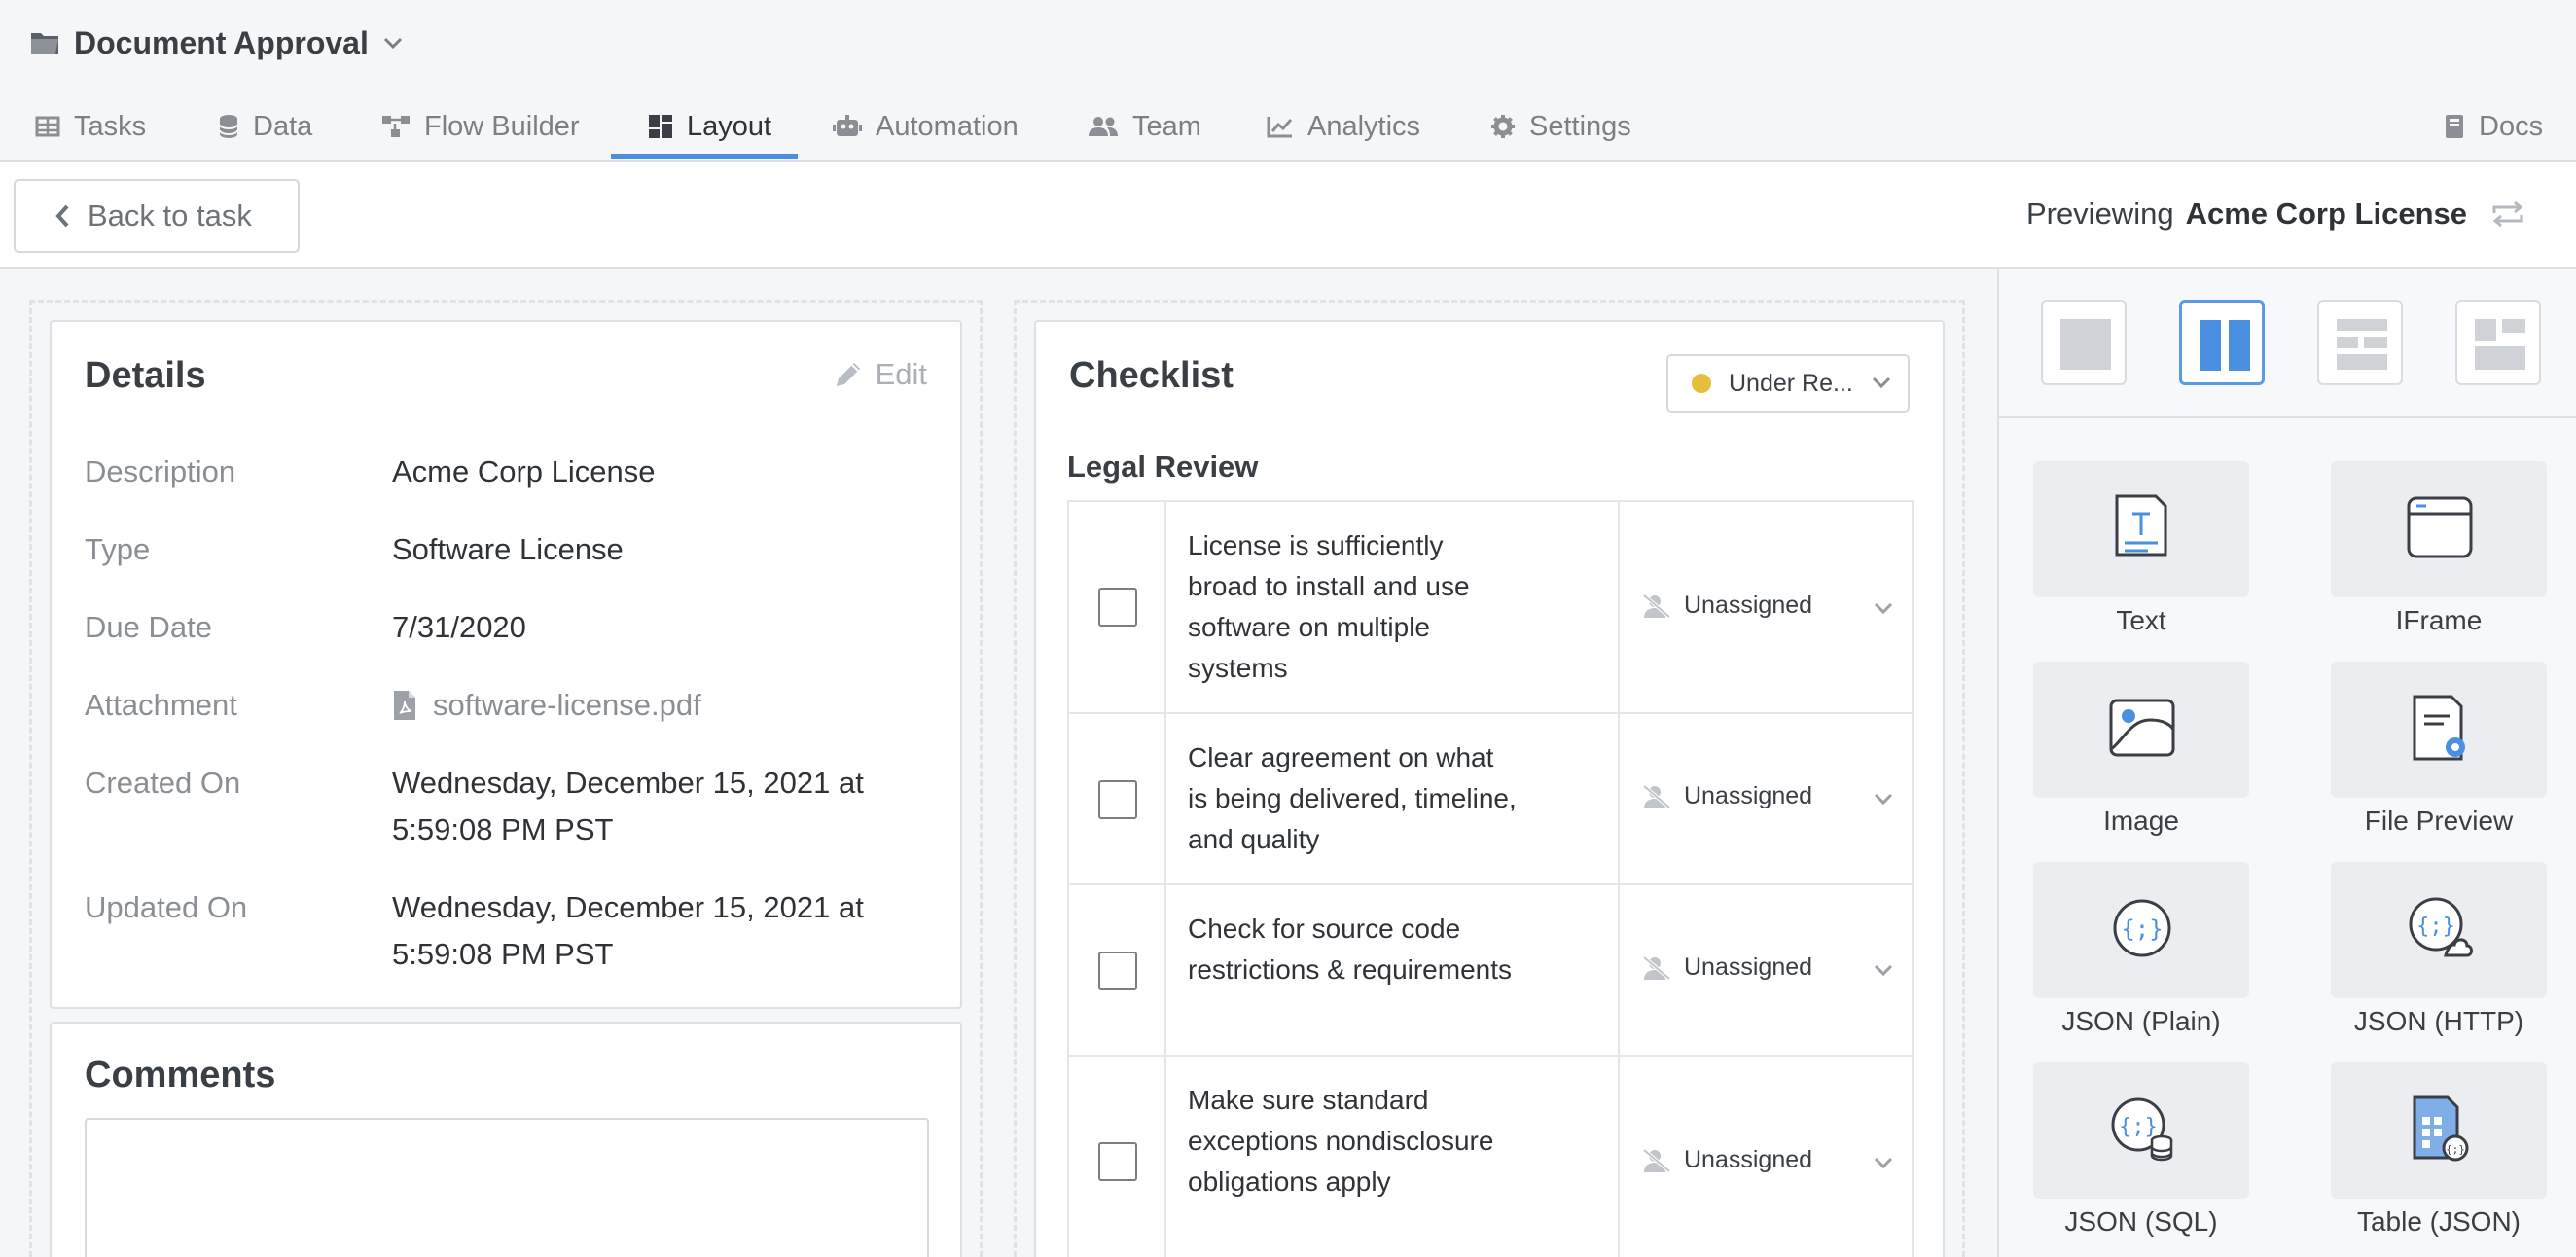 The image size is (2576, 1257). Describe the element at coordinates (221, 42) in the screenshot. I see `app-title: Document Approval` at that location.